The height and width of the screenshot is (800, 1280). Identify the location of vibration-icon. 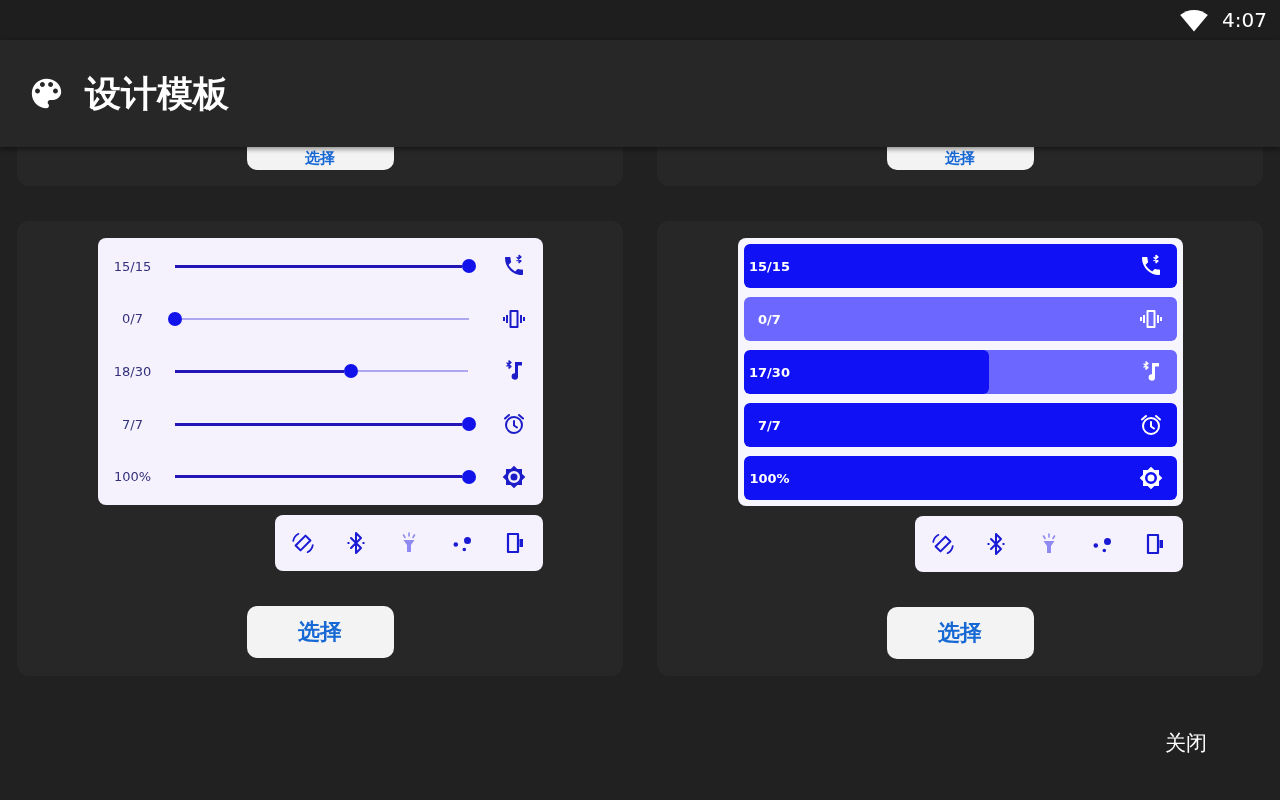
(1150, 319).